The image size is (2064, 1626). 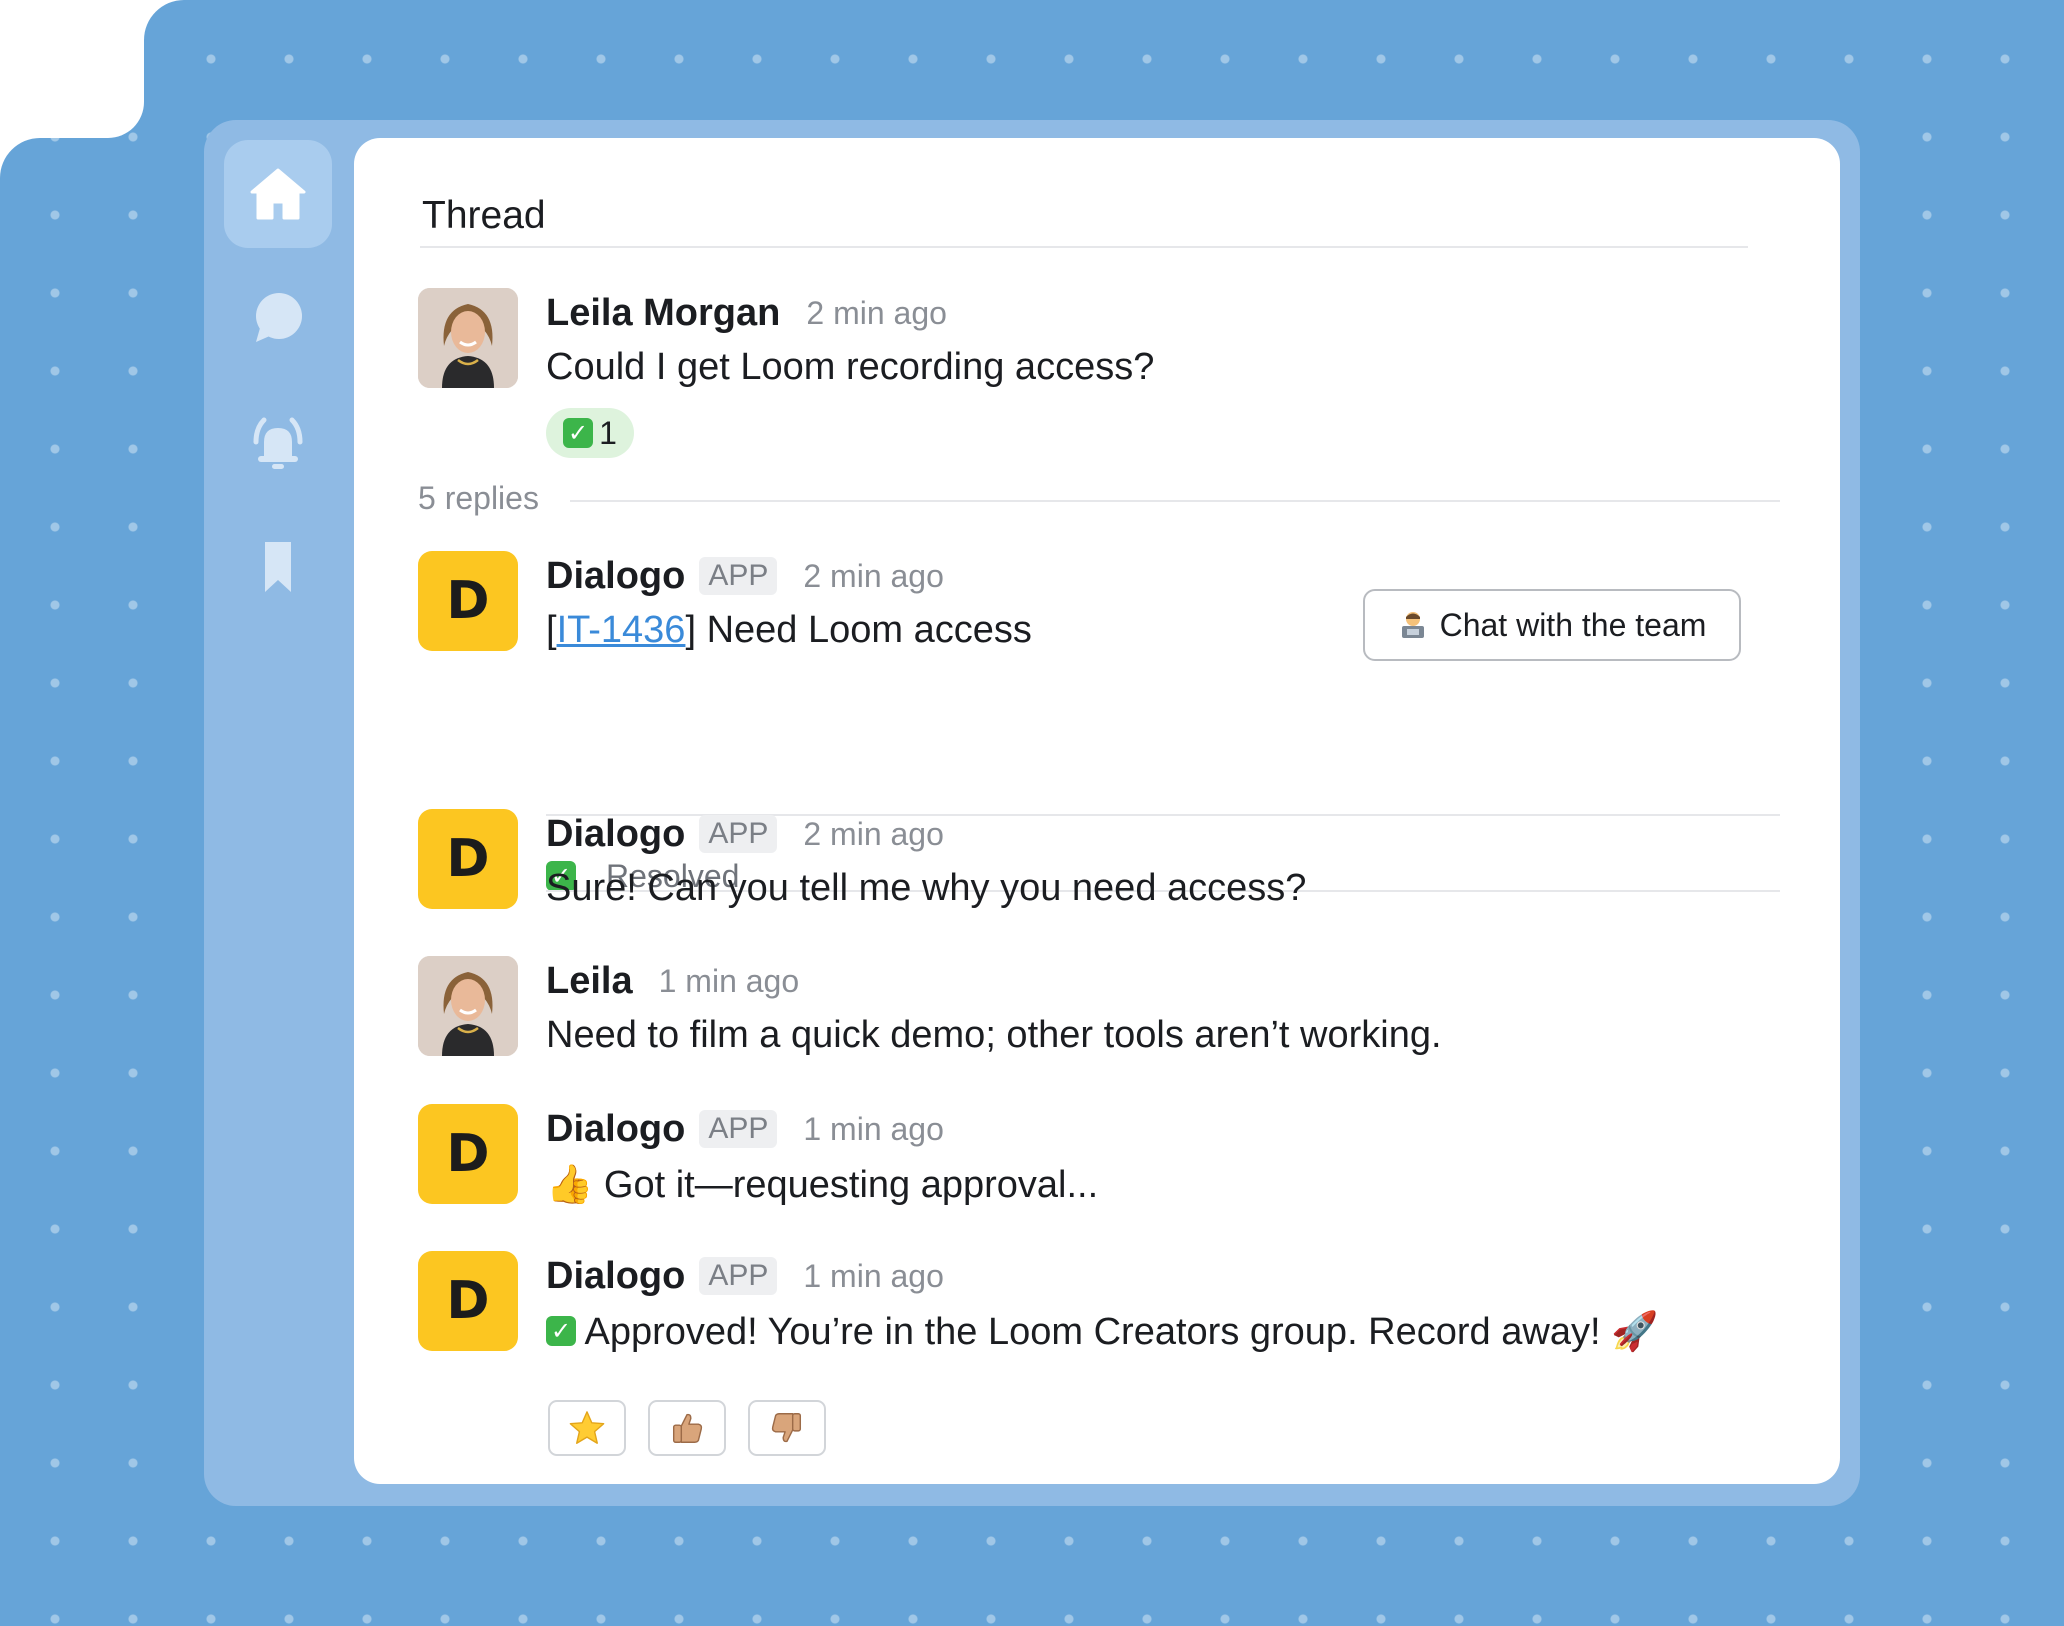 I want to click on home-icon, so click(x=278, y=194).